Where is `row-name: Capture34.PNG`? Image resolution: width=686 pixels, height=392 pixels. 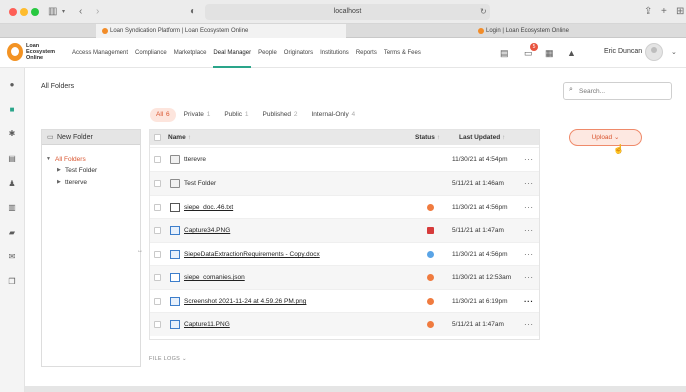
row-name: Capture34.PNG is located at coordinates (207, 230).